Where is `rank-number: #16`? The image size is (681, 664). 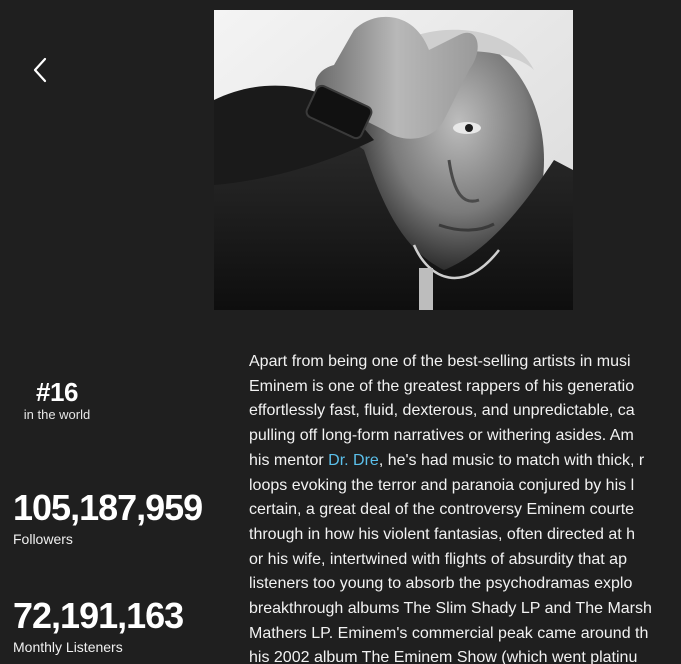 rank-number: #16 is located at coordinates (57, 392).